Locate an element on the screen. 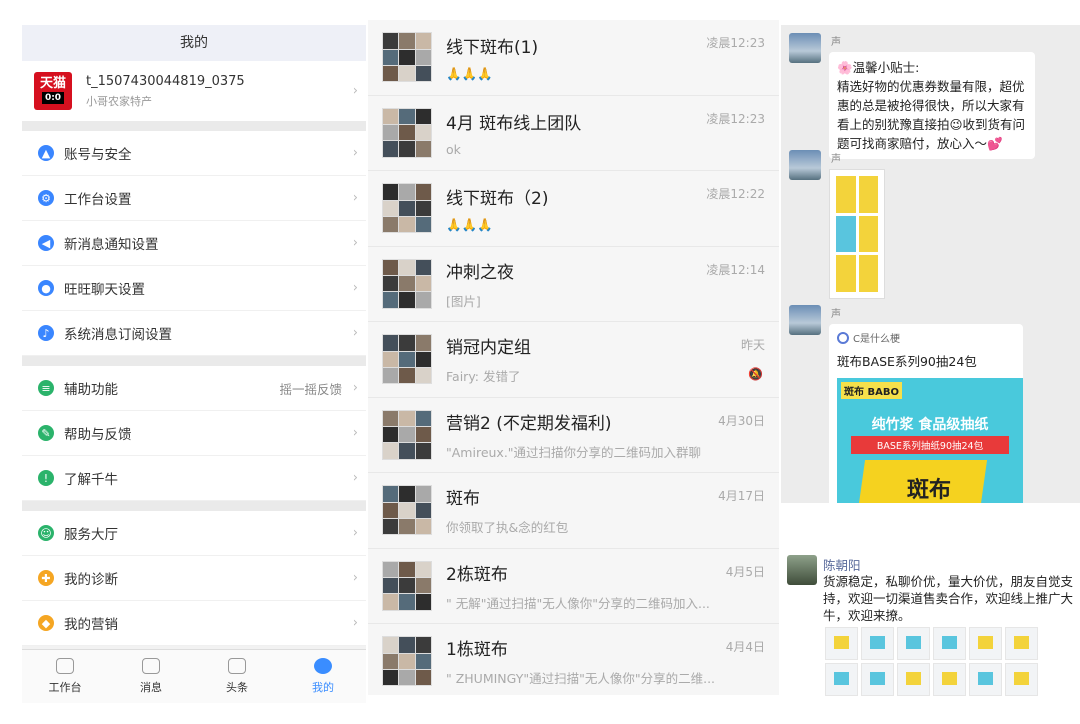 This screenshot has height=724, width=1080. tab-profile: 我的 is located at coordinates (323, 676).